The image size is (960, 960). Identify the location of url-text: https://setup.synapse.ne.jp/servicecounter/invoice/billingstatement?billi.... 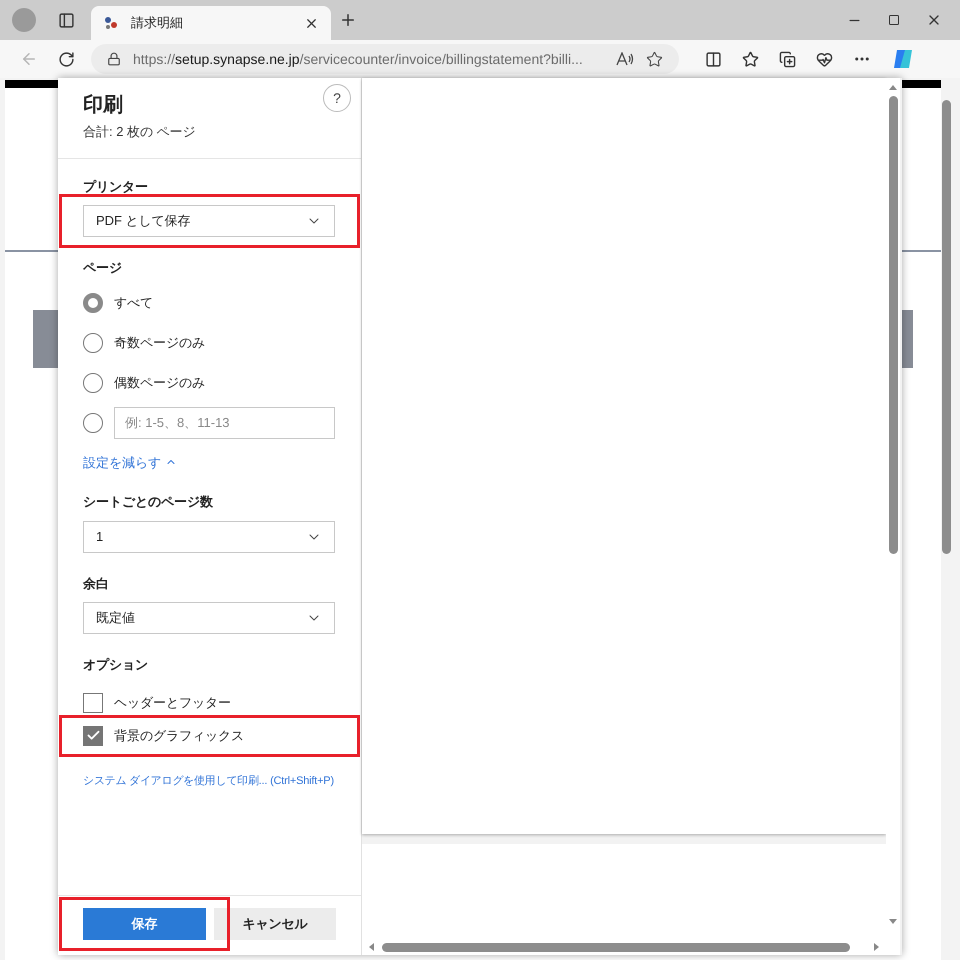
(358, 59).